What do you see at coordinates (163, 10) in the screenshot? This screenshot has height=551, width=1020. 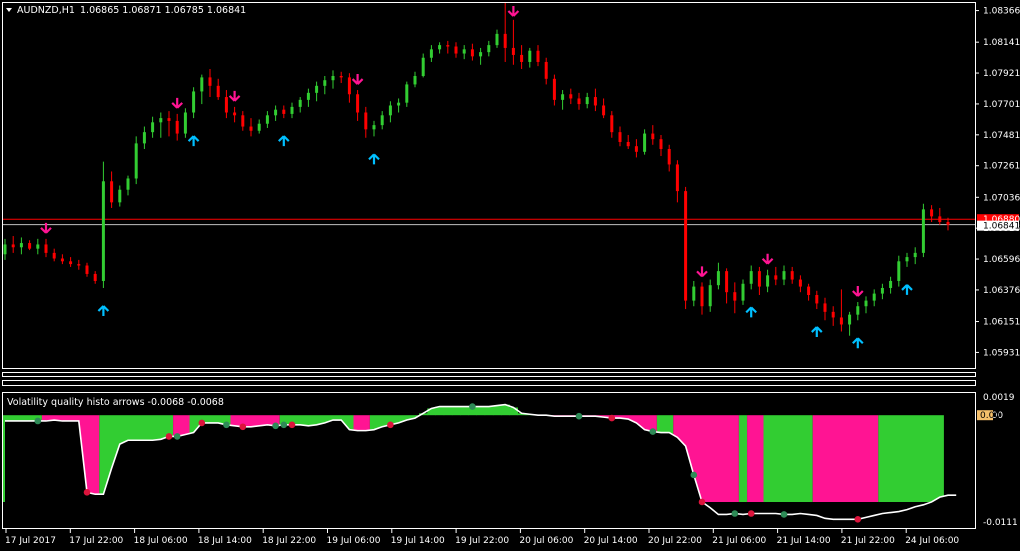 I see `ohlc-values: 1.06865 1.06871 1.06785 1.06841` at bounding box center [163, 10].